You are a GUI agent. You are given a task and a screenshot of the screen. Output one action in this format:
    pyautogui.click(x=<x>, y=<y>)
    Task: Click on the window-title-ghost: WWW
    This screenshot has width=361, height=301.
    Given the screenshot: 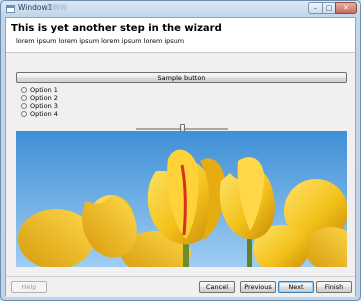 What is the action you would take?
    pyautogui.click(x=56, y=7)
    